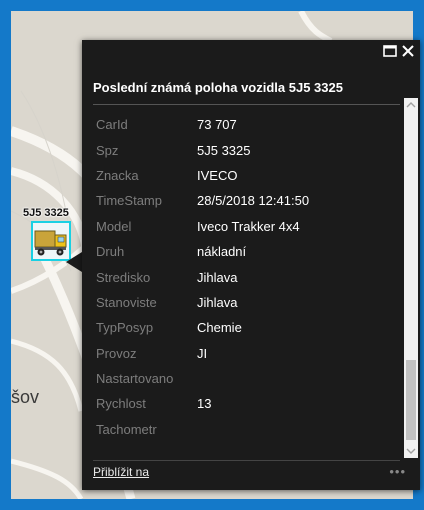 The height and width of the screenshot is (510, 424). What do you see at coordinates (117, 175) in the screenshot?
I see `attribute-key: Znacka` at bounding box center [117, 175].